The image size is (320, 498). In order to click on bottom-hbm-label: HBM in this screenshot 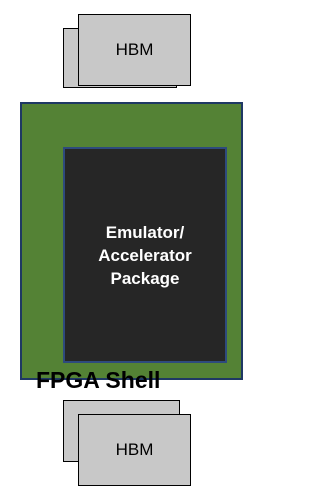, I will do `click(134, 449)`.